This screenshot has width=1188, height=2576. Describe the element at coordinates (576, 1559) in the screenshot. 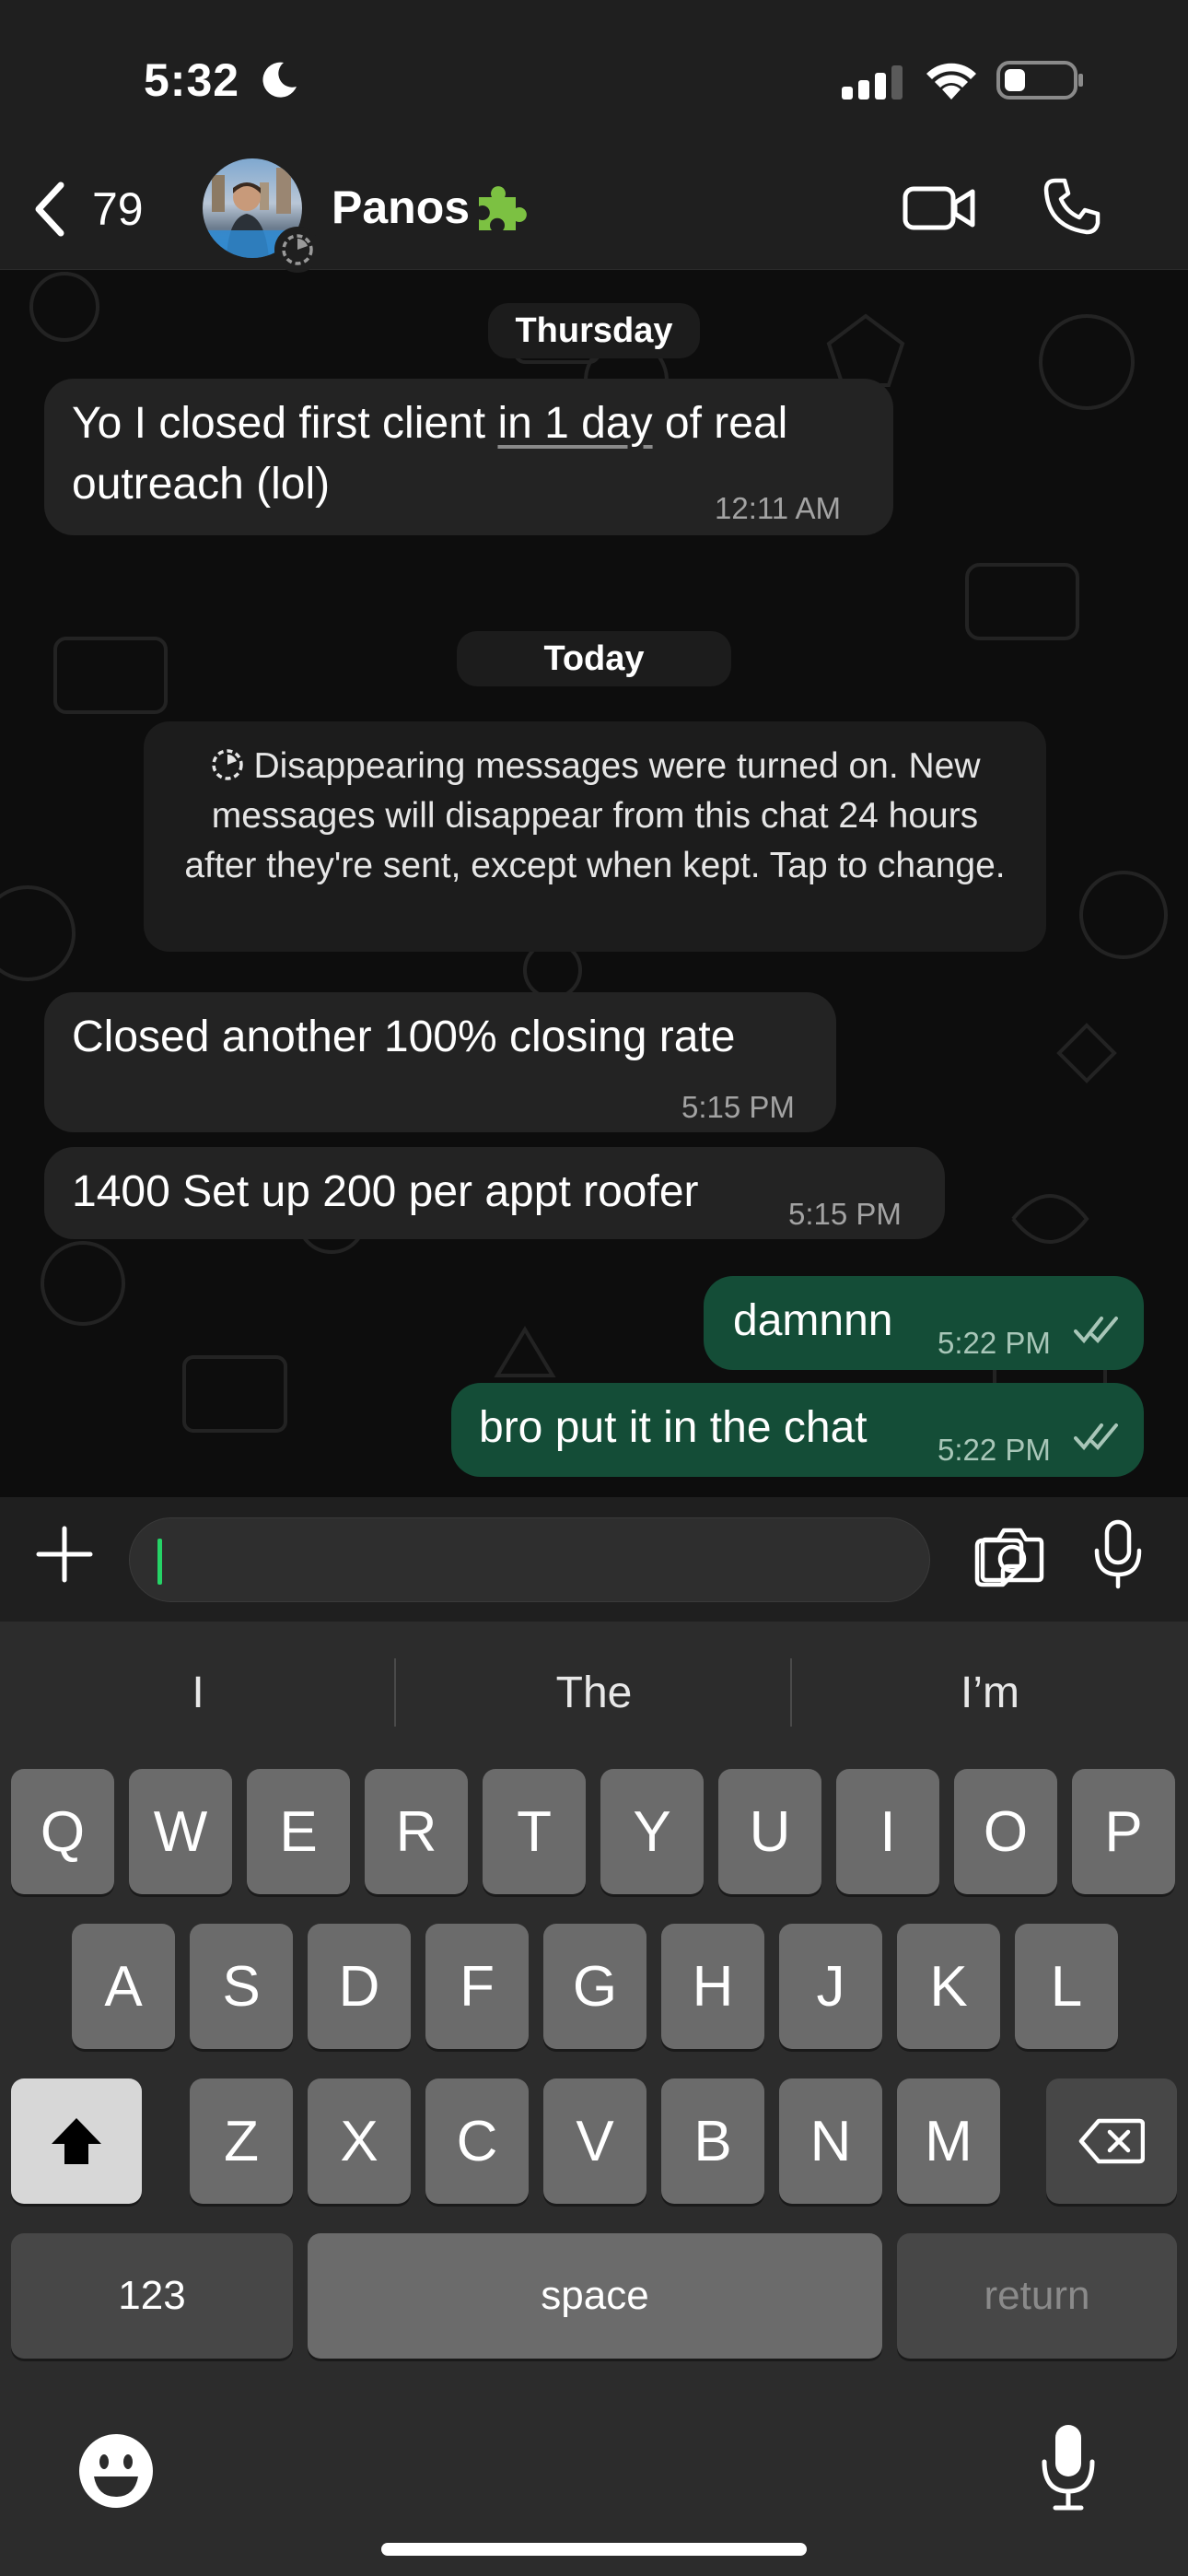

I see `message-input` at that location.